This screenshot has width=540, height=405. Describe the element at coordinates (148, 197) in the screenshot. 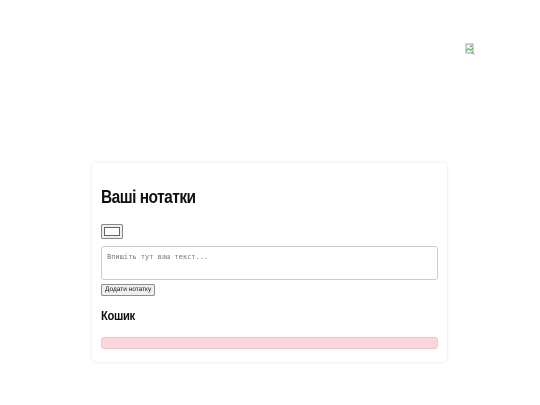

I see `notes-title: Ваші нотатки` at that location.